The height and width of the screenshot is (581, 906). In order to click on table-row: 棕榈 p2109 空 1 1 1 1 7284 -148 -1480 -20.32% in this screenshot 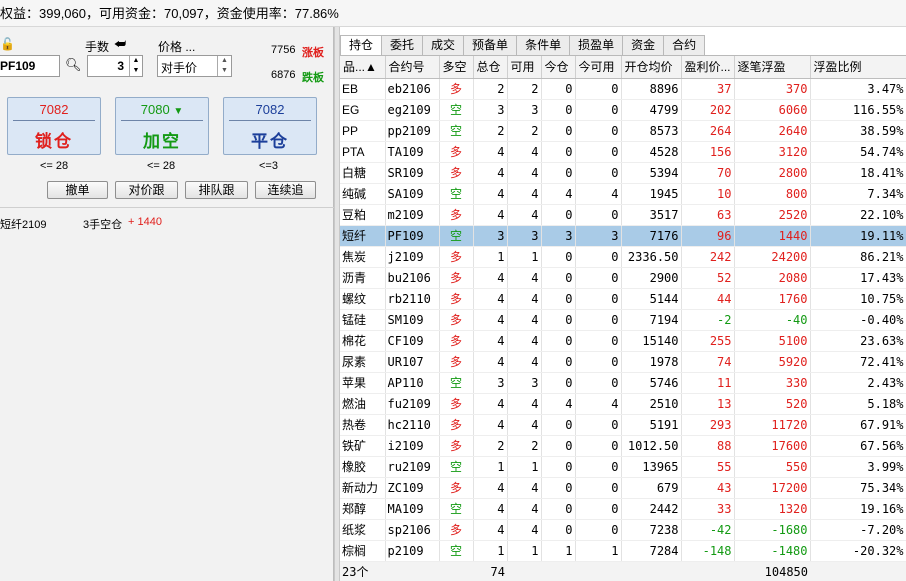, I will do `click(623, 551)`.